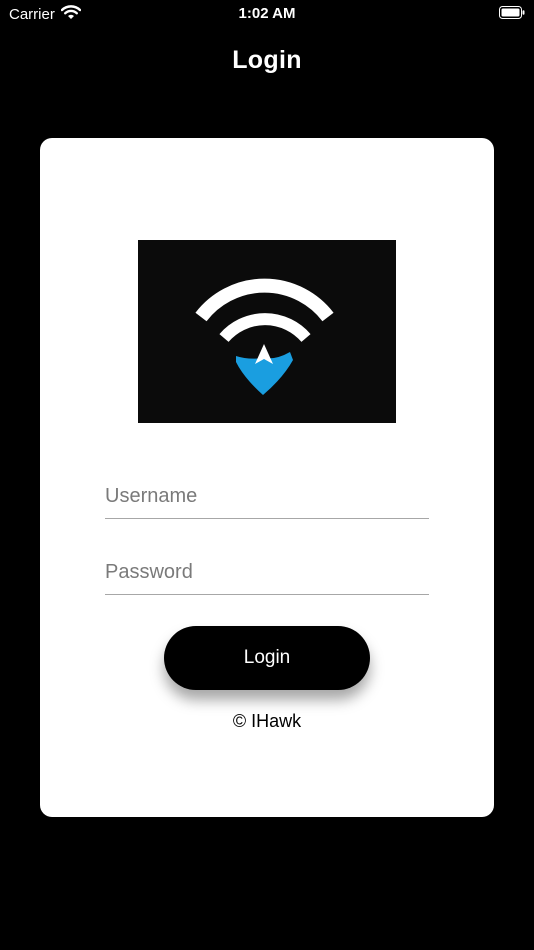  I want to click on wifi-location-logo-icon, so click(264, 336).